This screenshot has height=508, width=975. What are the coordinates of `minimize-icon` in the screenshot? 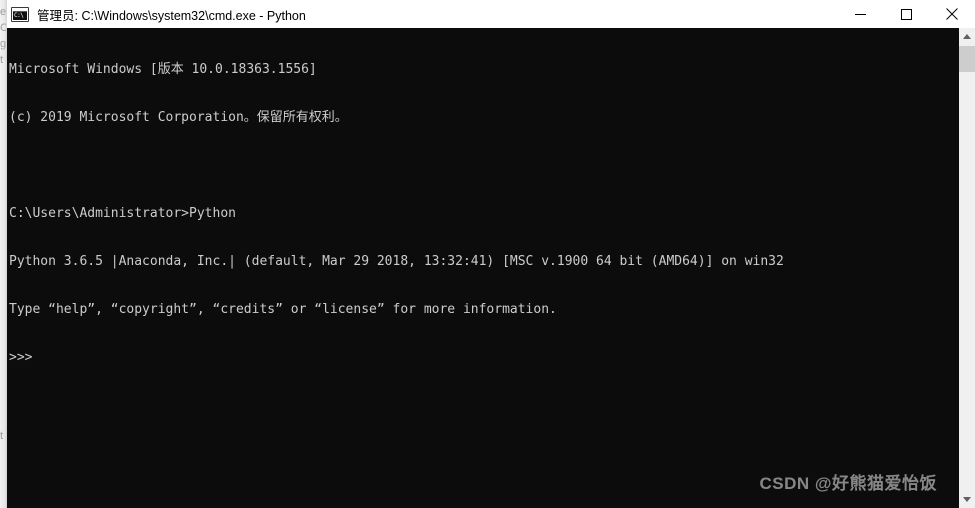 It's located at (860, 14).